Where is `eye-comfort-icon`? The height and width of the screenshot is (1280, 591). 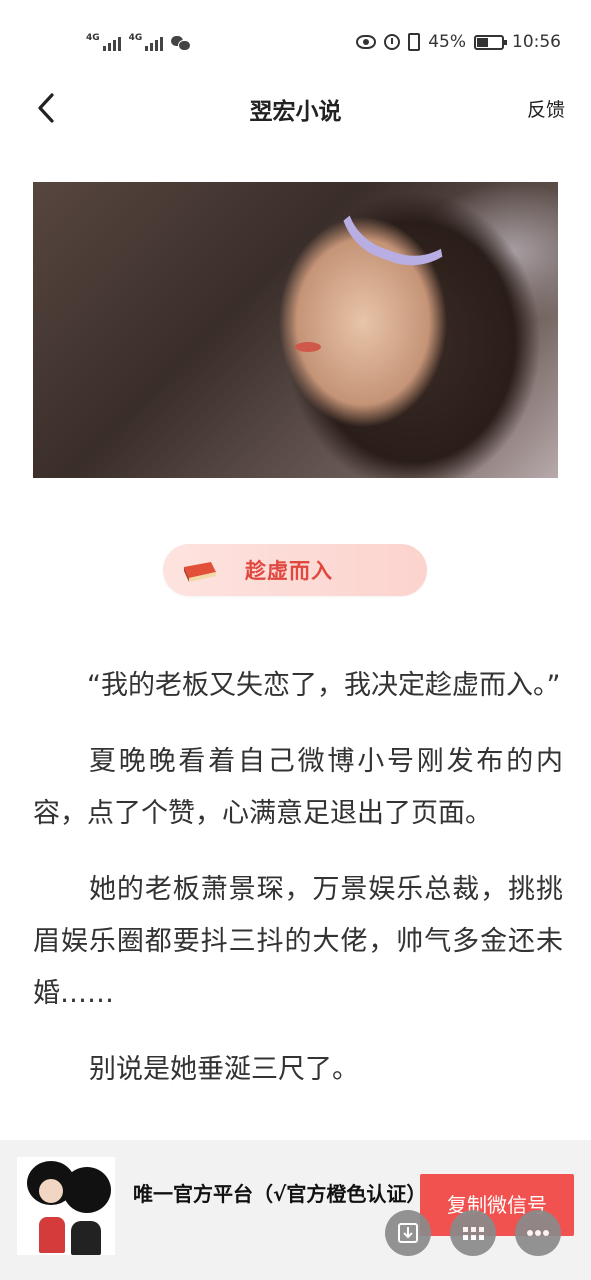
eye-comfort-icon is located at coordinates (366, 42).